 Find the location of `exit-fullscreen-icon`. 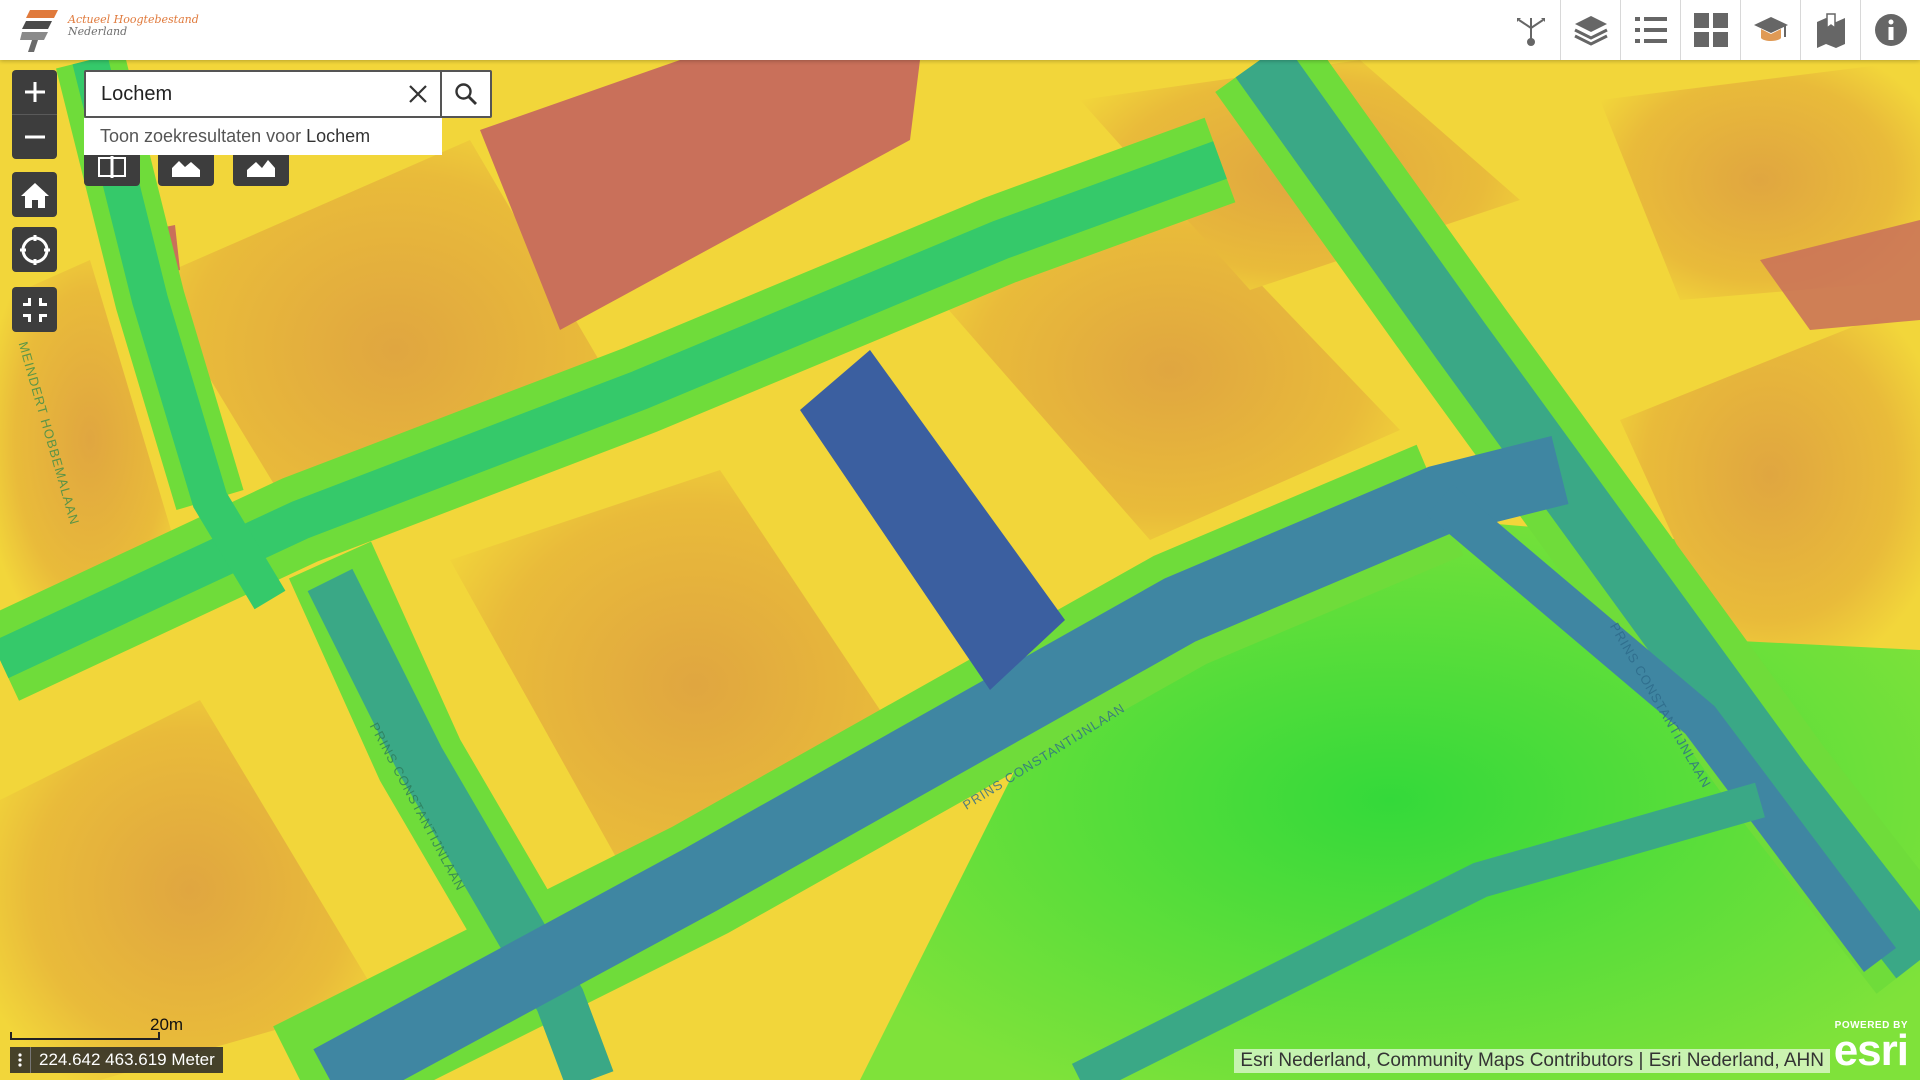

exit-fullscreen-icon is located at coordinates (34, 309).